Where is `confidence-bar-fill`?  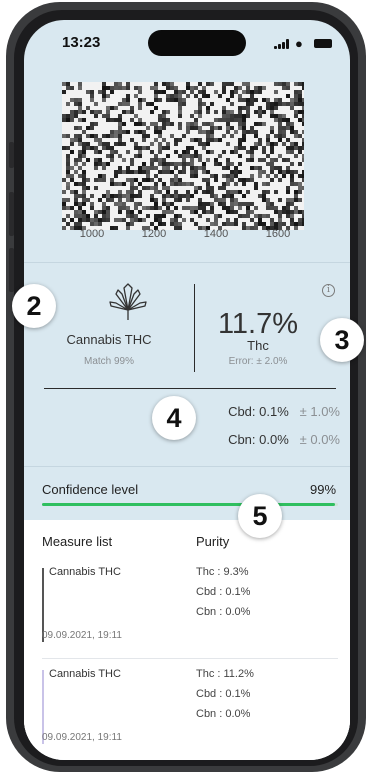 confidence-bar-fill is located at coordinates (189, 504).